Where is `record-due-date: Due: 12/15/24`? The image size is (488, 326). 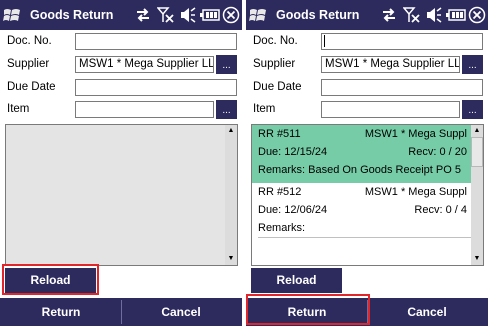 record-due-date: Due: 12/15/24 is located at coordinates (293, 152).